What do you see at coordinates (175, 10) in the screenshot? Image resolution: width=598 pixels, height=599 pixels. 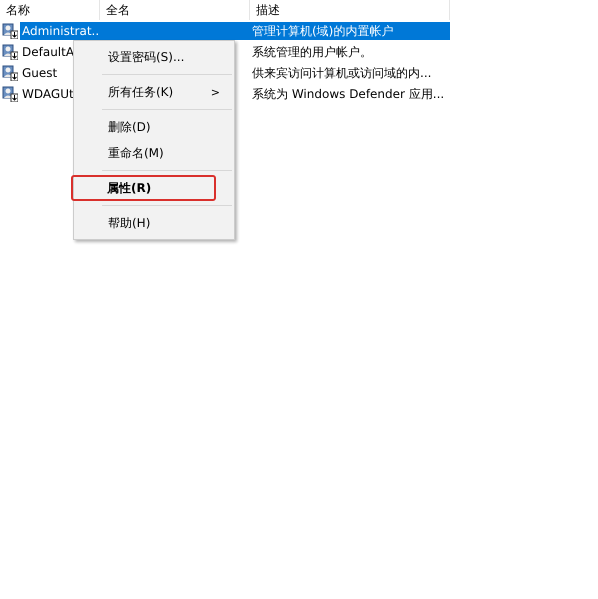 I see `column-header: 全名` at bounding box center [175, 10].